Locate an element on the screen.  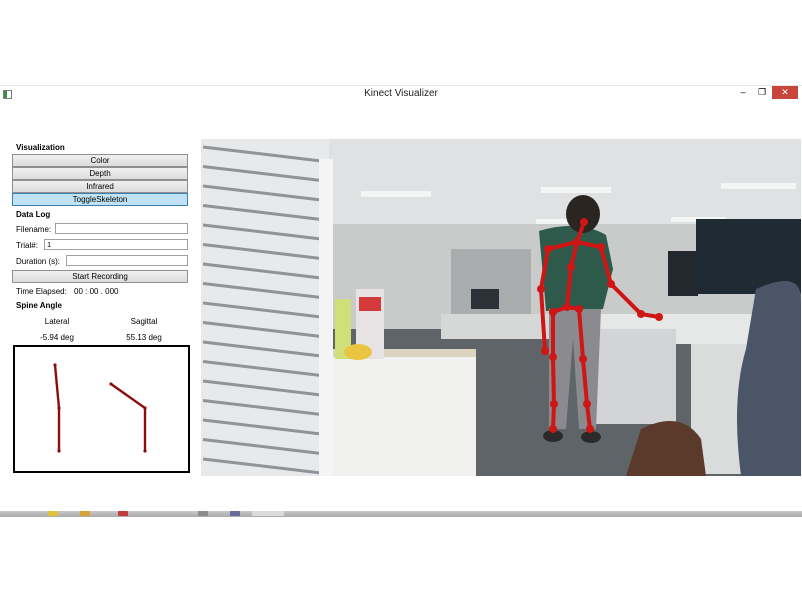
filename-label: Filename: is located at coordinates (34, 229).